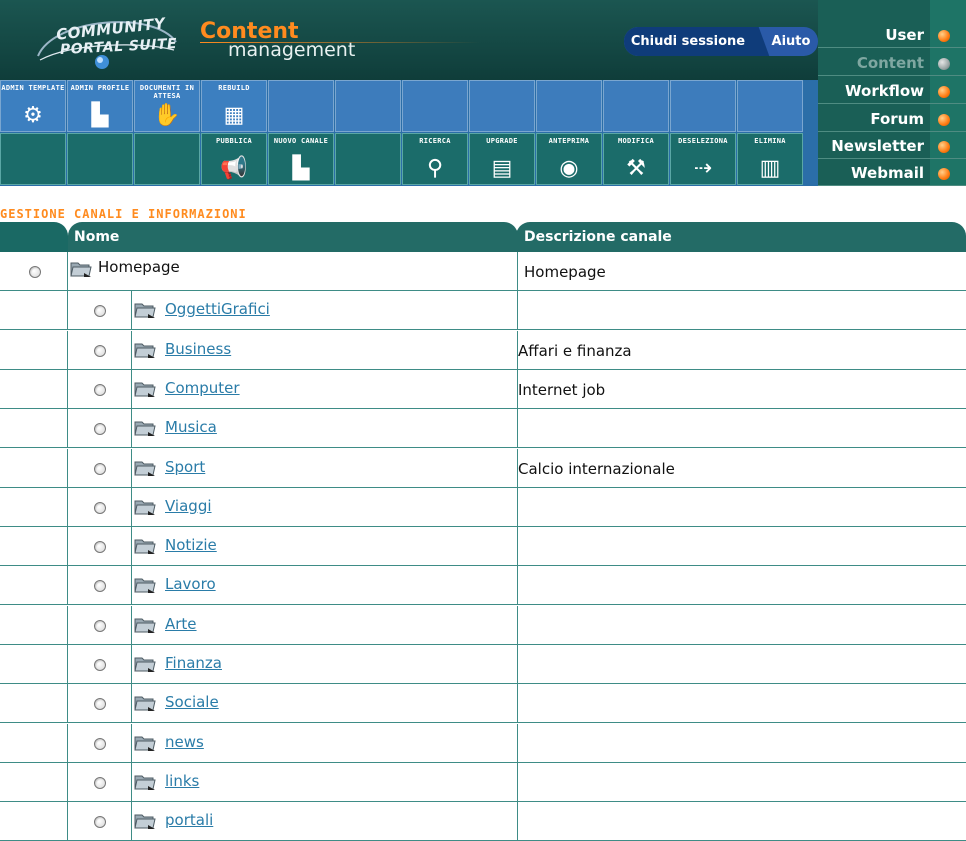  What do you see at coordinates (301, 159) in the screenshot?
I see `toolbar-button-nuovo-canale: NUOVO CANALE ▙` at bounding box center [301, 159].